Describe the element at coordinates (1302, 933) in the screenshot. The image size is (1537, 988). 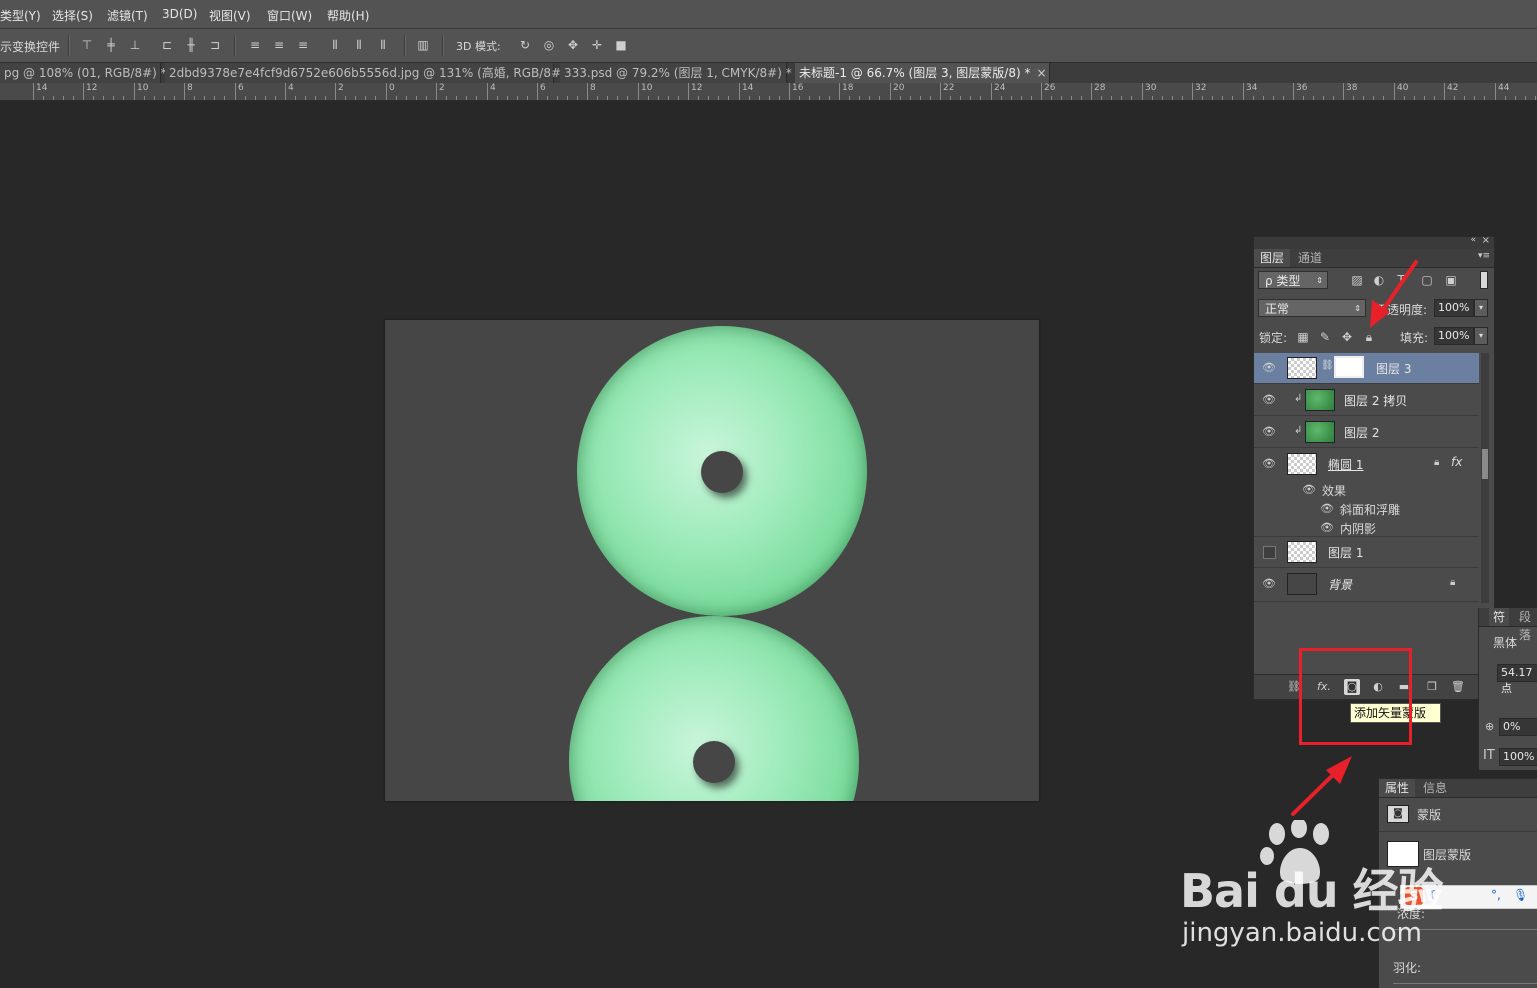
I see `watermark-url: jingyan.baidu.com` at that location.